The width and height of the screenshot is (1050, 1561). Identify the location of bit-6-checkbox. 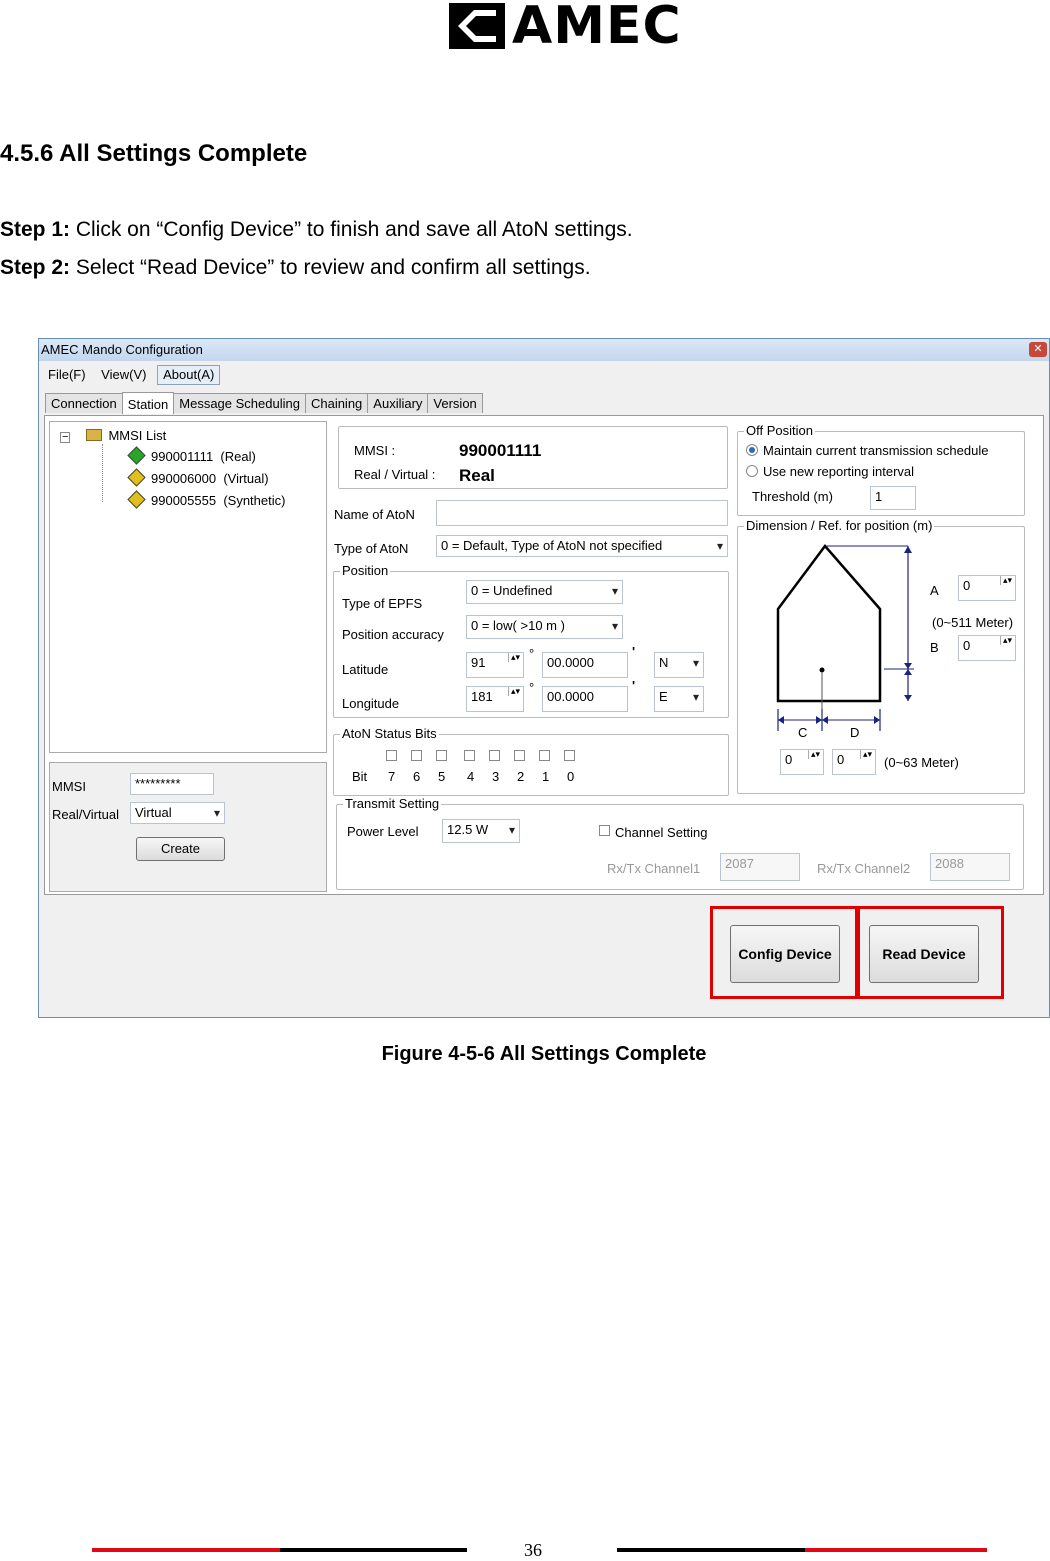
(416, 755).